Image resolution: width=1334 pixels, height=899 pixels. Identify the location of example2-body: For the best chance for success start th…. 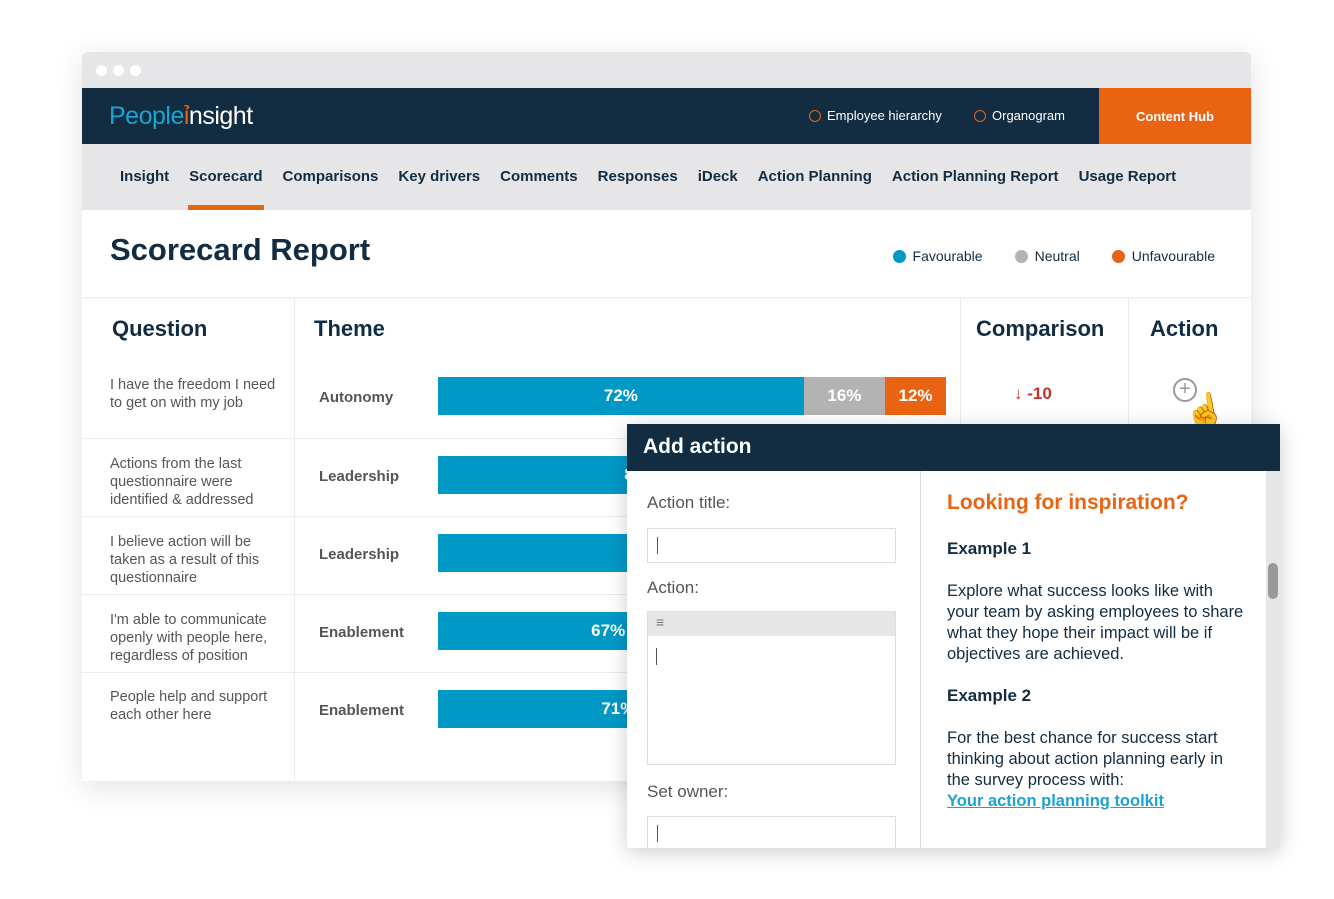
(1085, 759).